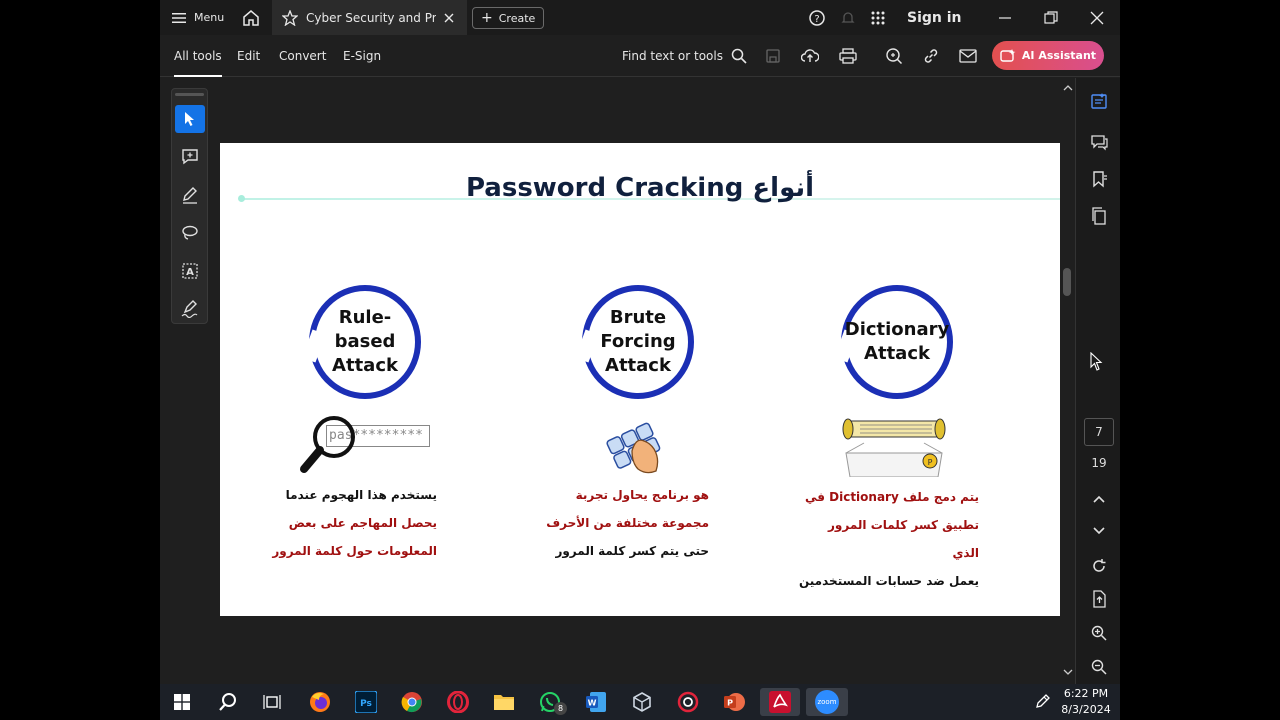 The image size is (1280, 720). Describe the element at coordinates (1068, 88) in the screenshot. I see `scroll-up-arrow-icon` at that location.